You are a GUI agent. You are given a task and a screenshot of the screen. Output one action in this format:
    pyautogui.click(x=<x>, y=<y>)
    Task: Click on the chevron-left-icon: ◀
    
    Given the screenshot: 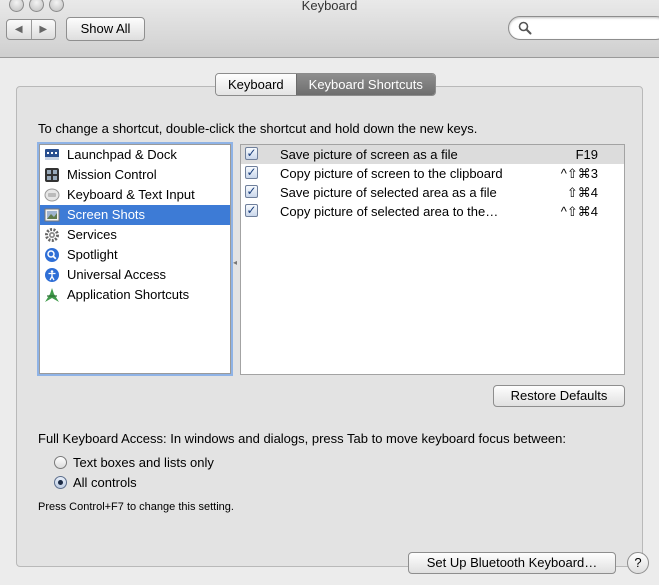 What is the action you would take?
    pyautogui.click(x=18, y=29)
    